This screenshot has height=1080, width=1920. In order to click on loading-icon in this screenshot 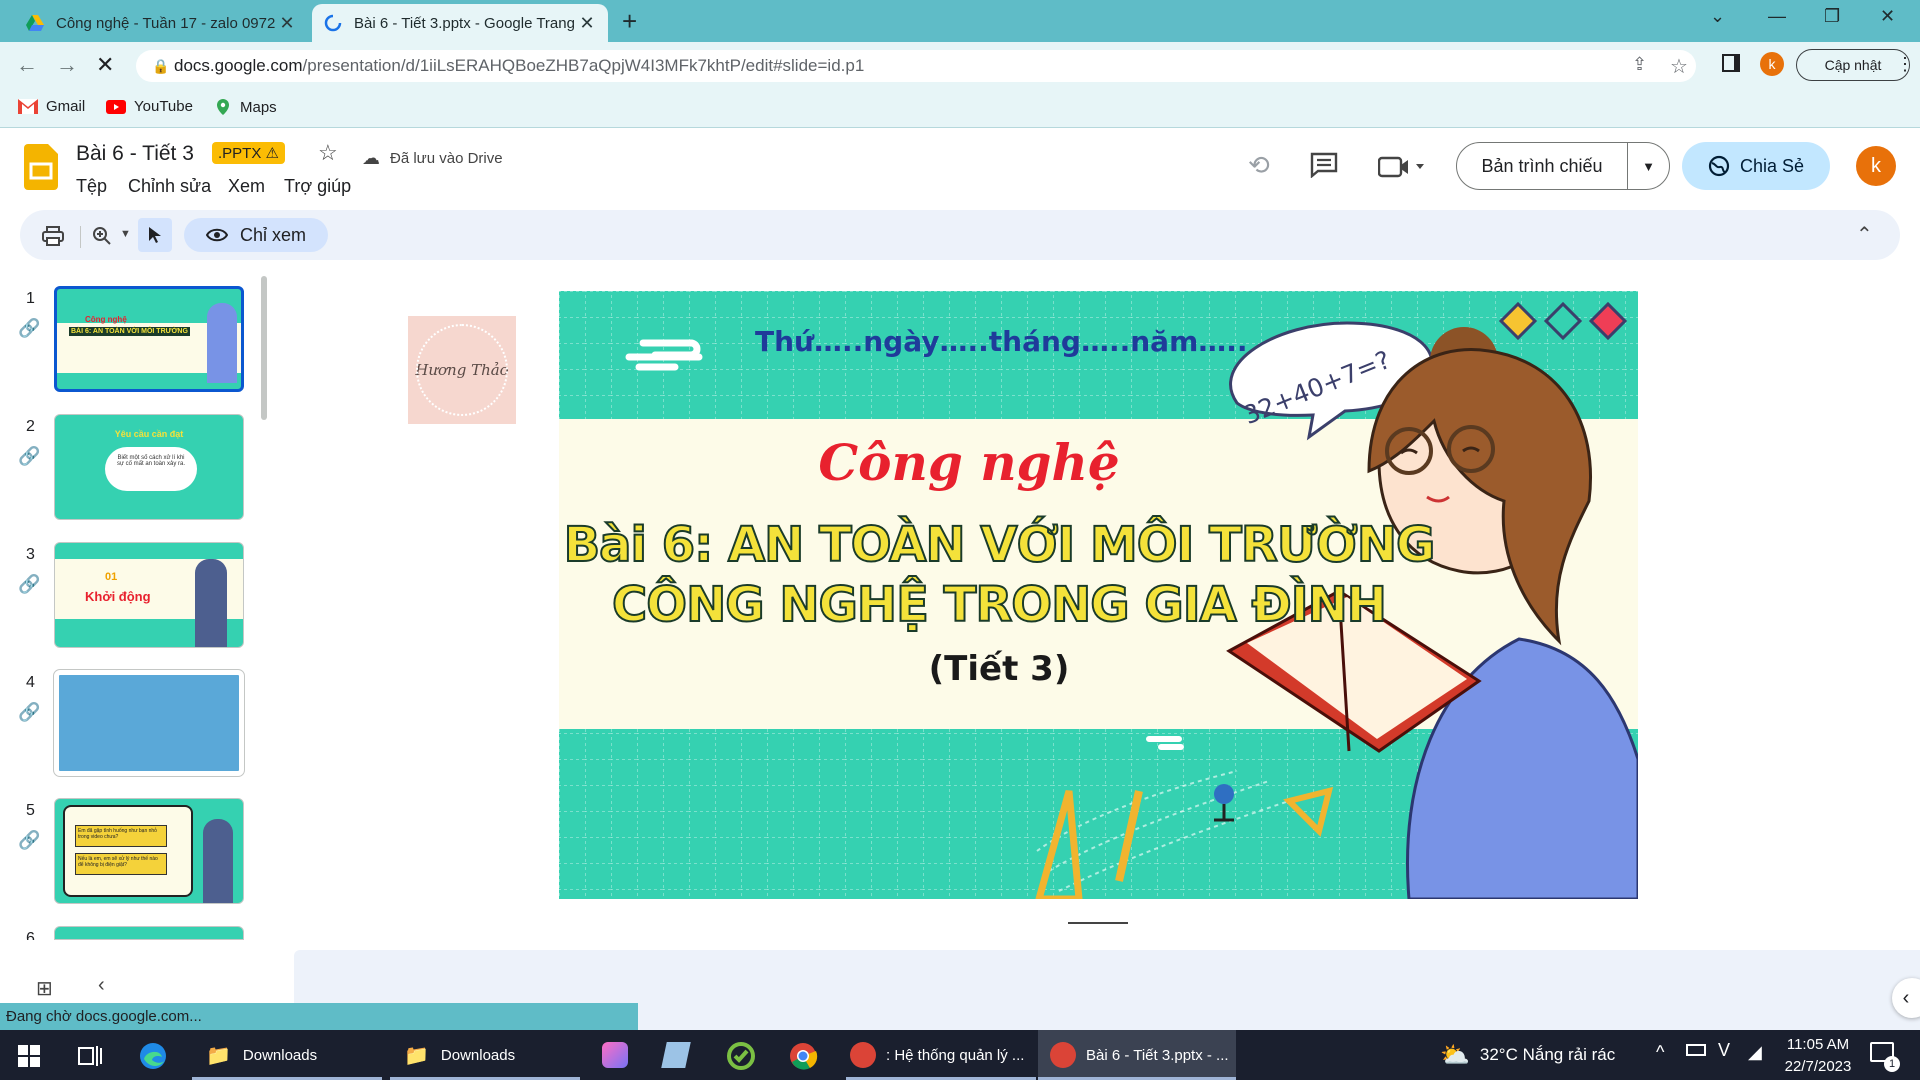, I will do `click(333, 23)`.